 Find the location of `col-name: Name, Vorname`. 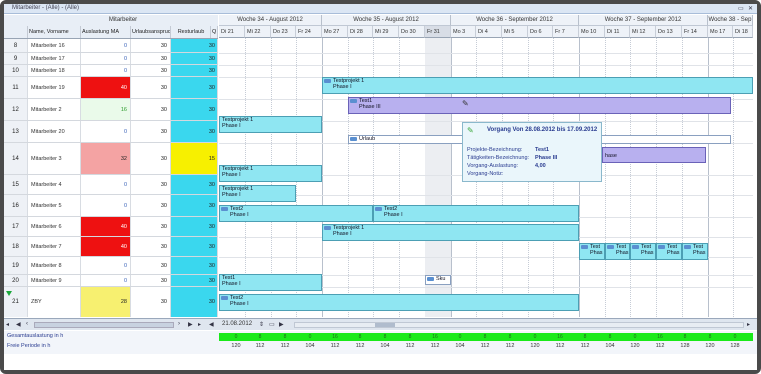

col-name: Name, Vorname is located at coordinates (54, 32).